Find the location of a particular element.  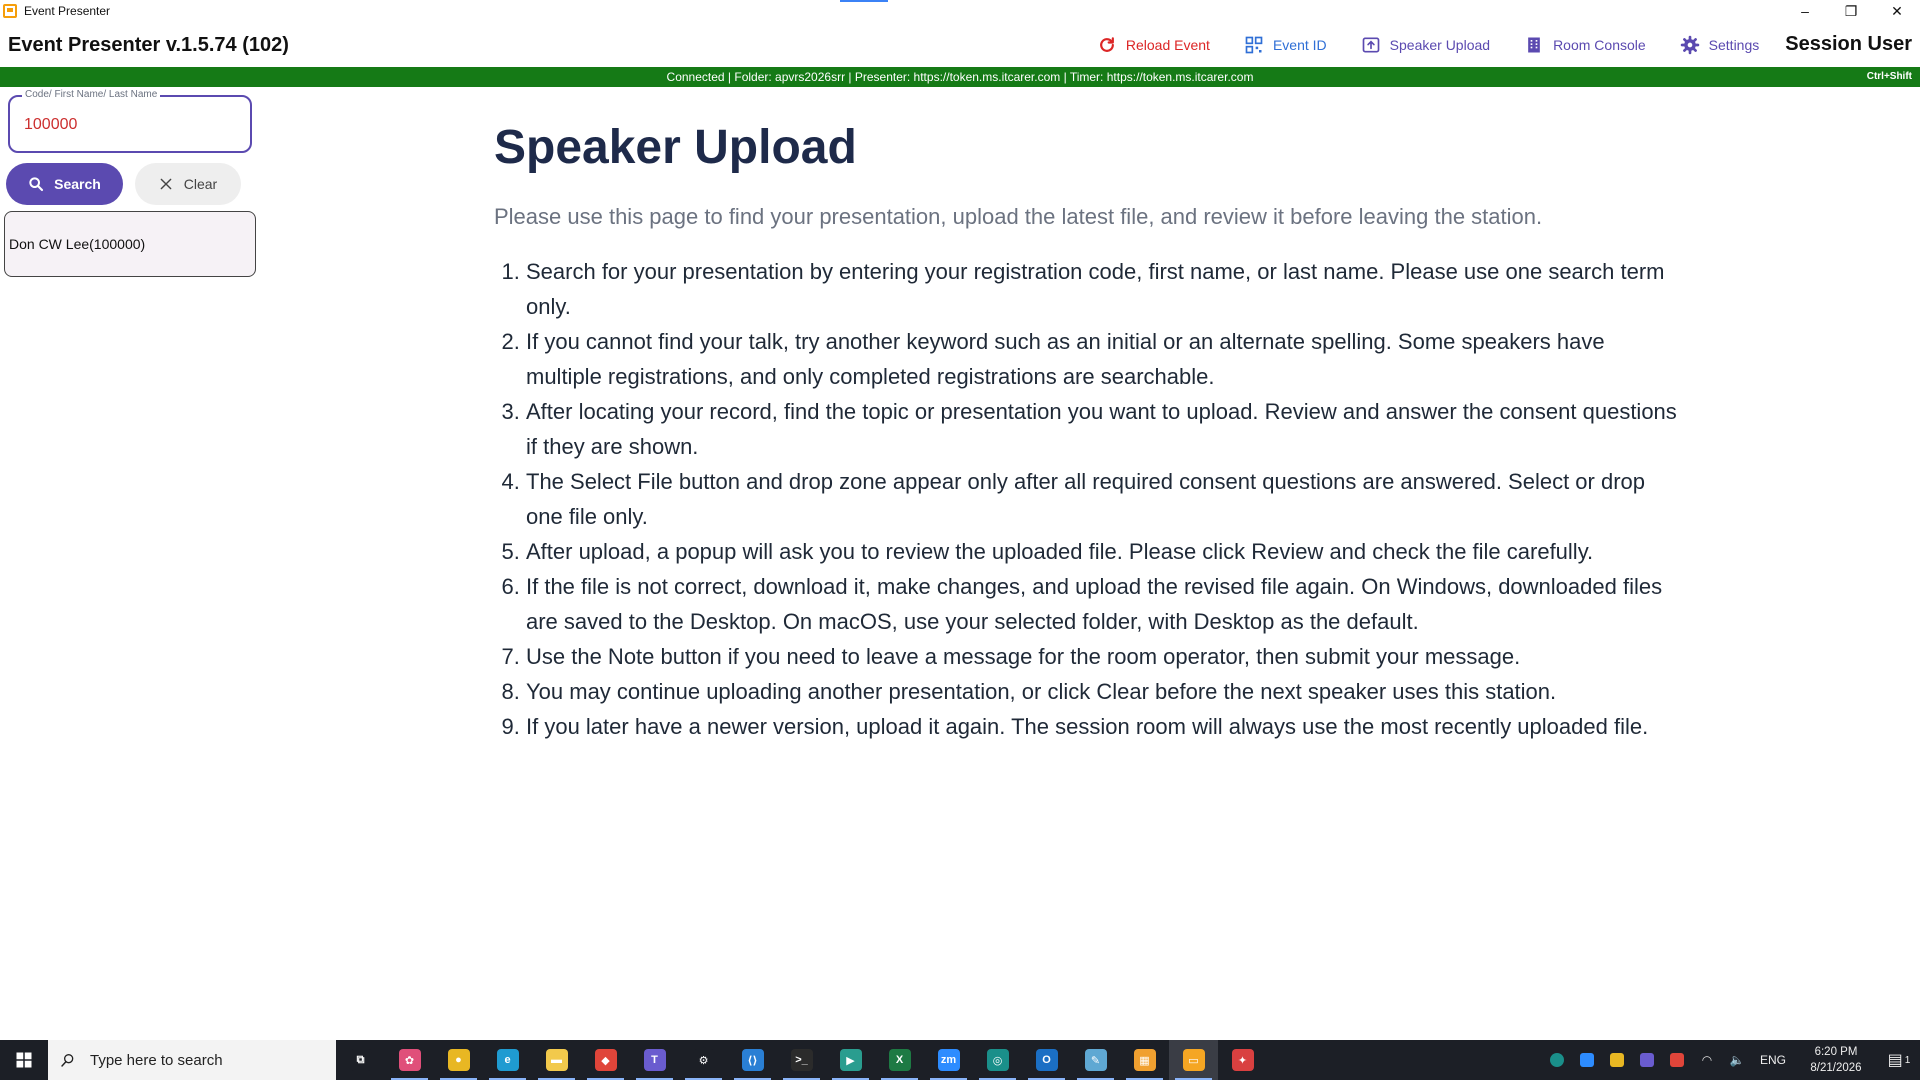

language-indicator: ENG is located at coordinates (1773, 1060).